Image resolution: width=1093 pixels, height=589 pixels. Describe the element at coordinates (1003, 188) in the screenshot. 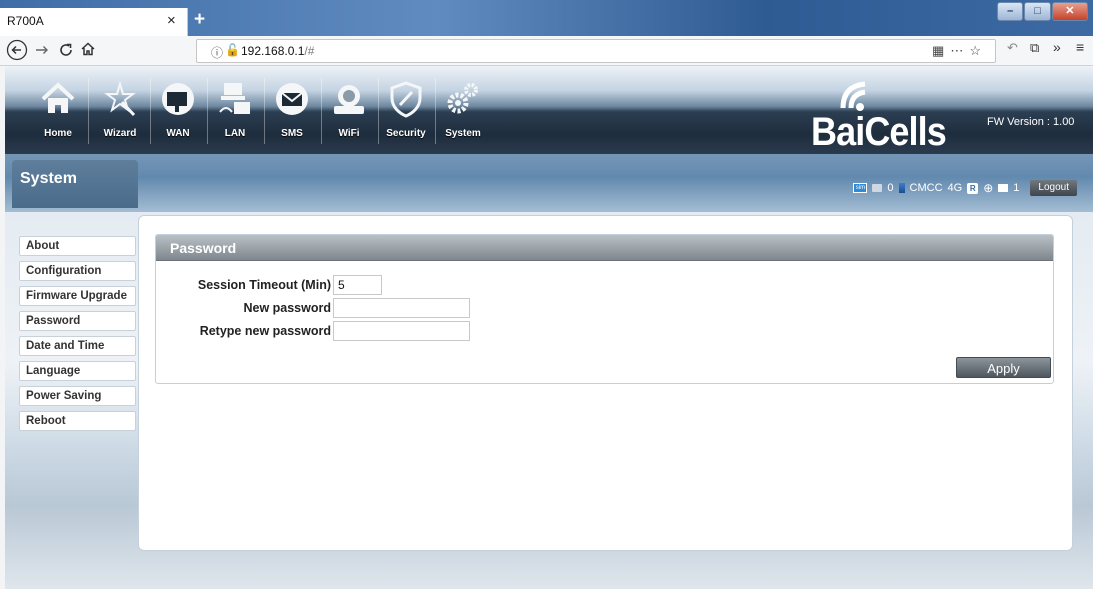

I see `connected-devices-icon` at that location.